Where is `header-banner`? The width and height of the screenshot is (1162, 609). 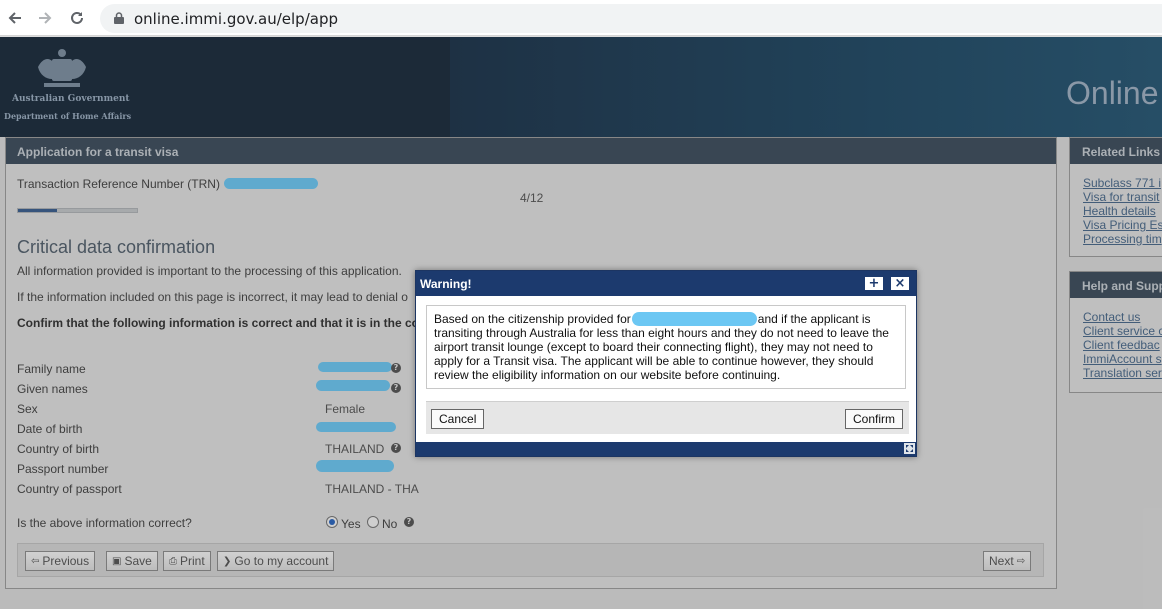 header-banner is located at coordinates (806, 87).